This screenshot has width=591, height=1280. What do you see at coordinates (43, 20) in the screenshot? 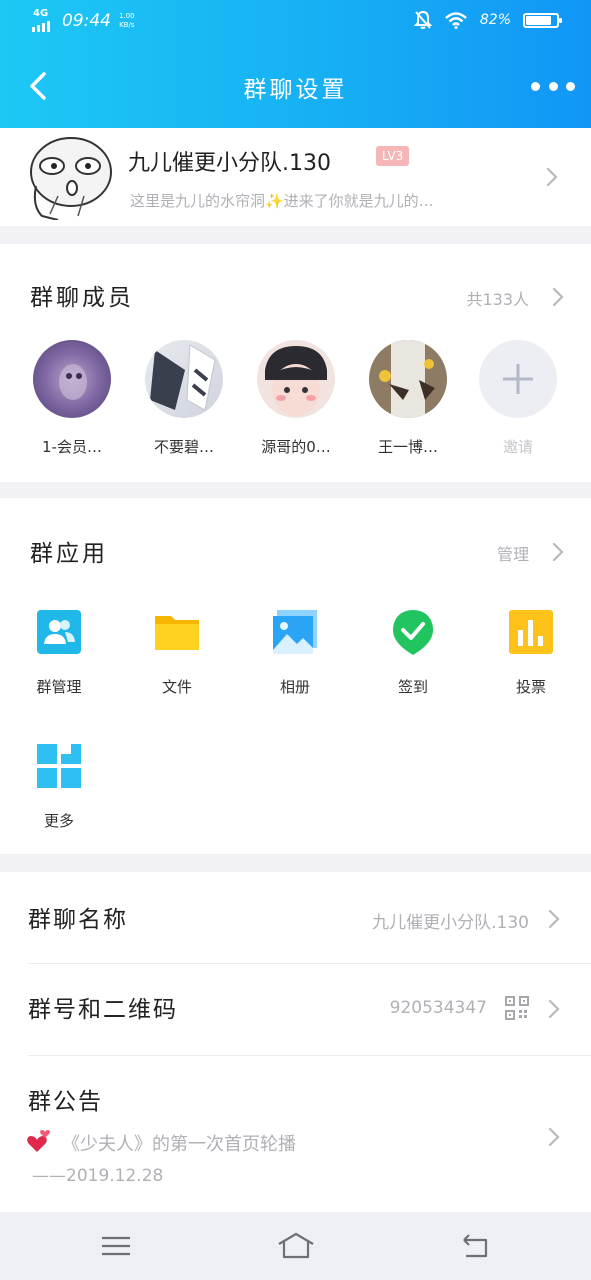
I see `signal-icon: 4G` at bounding box center [43, 20].